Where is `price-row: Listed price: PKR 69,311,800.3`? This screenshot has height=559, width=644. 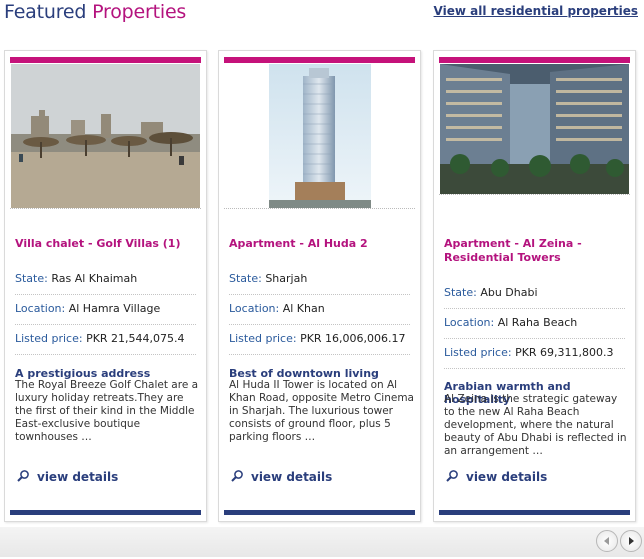 price-row: Listed price: PKR 69,311,800.3 is located at coordinates (534, 353).